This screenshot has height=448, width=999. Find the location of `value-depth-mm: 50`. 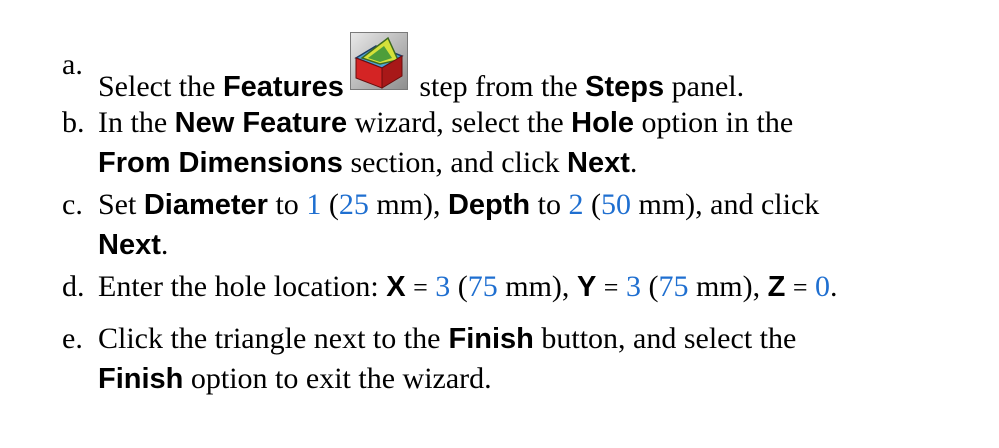

value-depth-mm: 50 is located at coordinates (616, 204).